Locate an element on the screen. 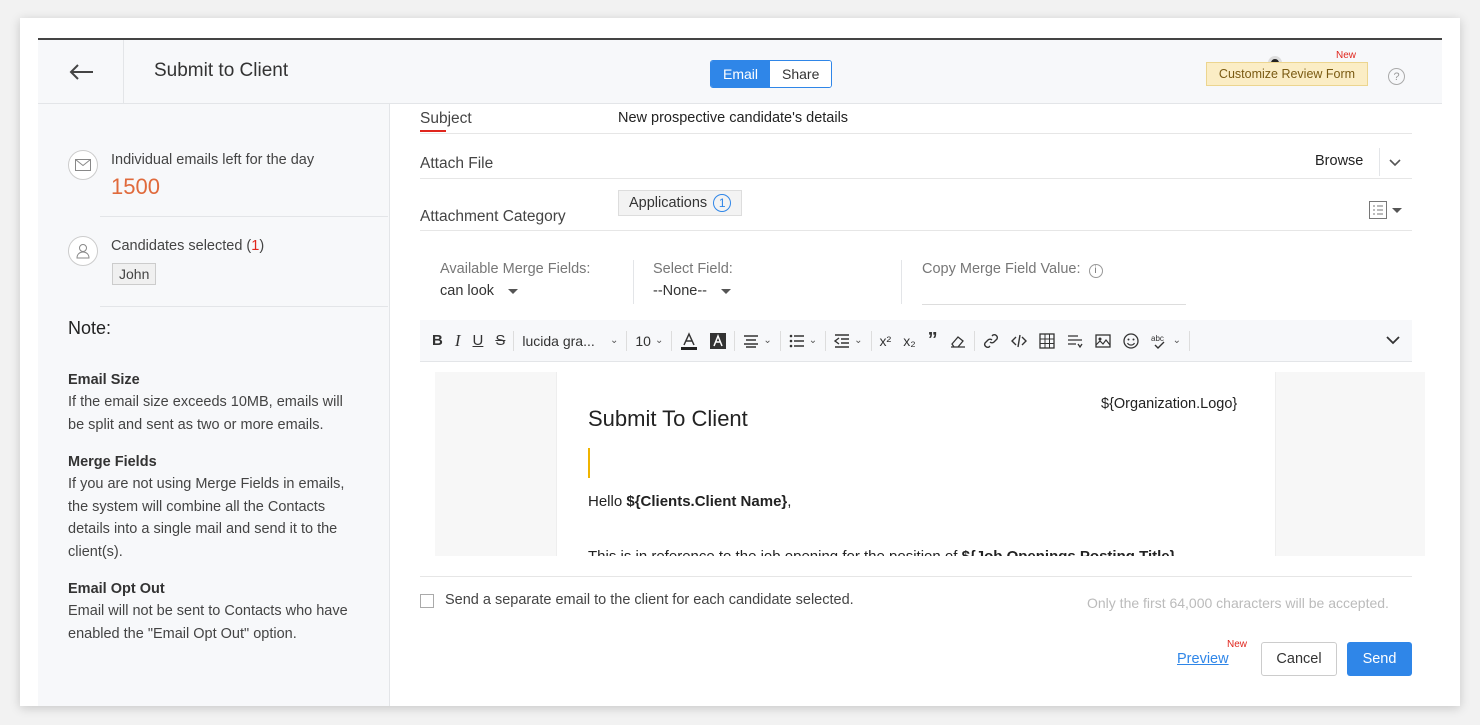  note-heading: Email Size is located at coordinates (104, 380).